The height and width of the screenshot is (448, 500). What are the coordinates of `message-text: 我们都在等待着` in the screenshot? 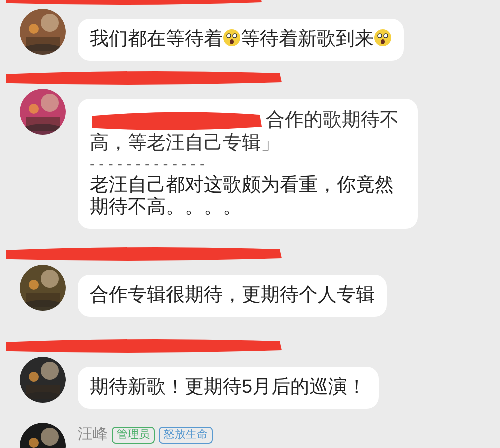 It's located at (156, 39).